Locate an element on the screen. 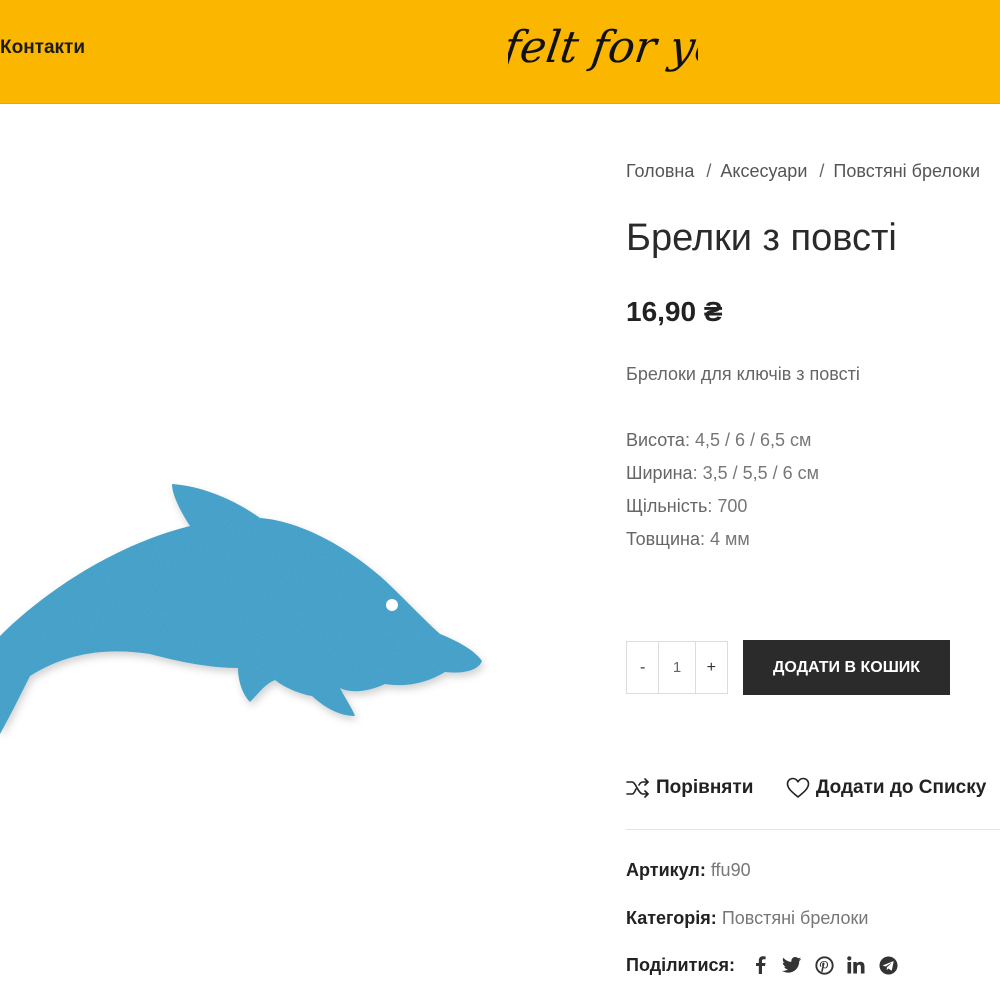 The width and height of the screenshot is (1000, 1000). quantity-minus-button: - is located at coordinates (642, 667).